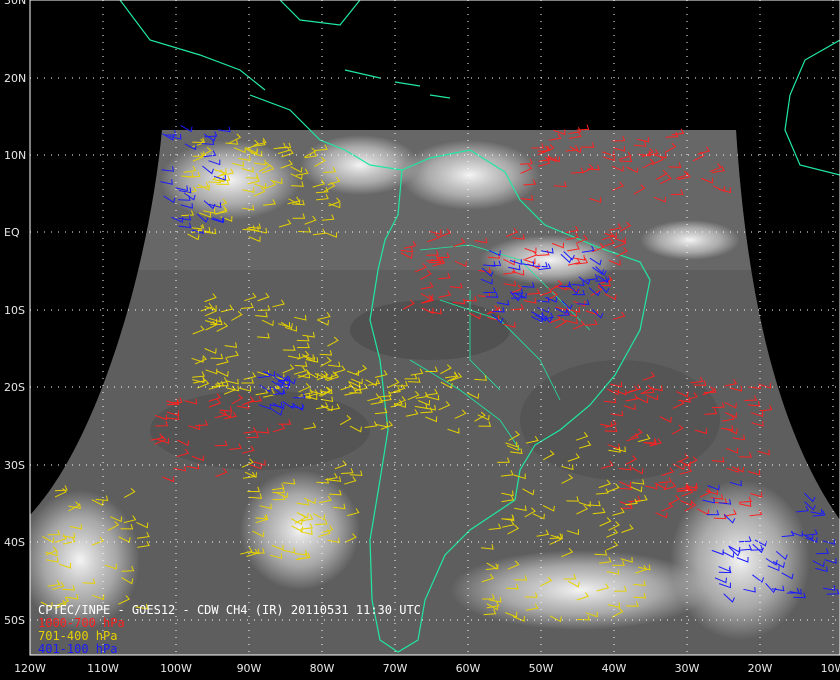 The width and height of the screenshot is (840, 680). Describe the element at coordinates (103, 668) in the screenshot. I see `longitude-label: 110W` at that location.